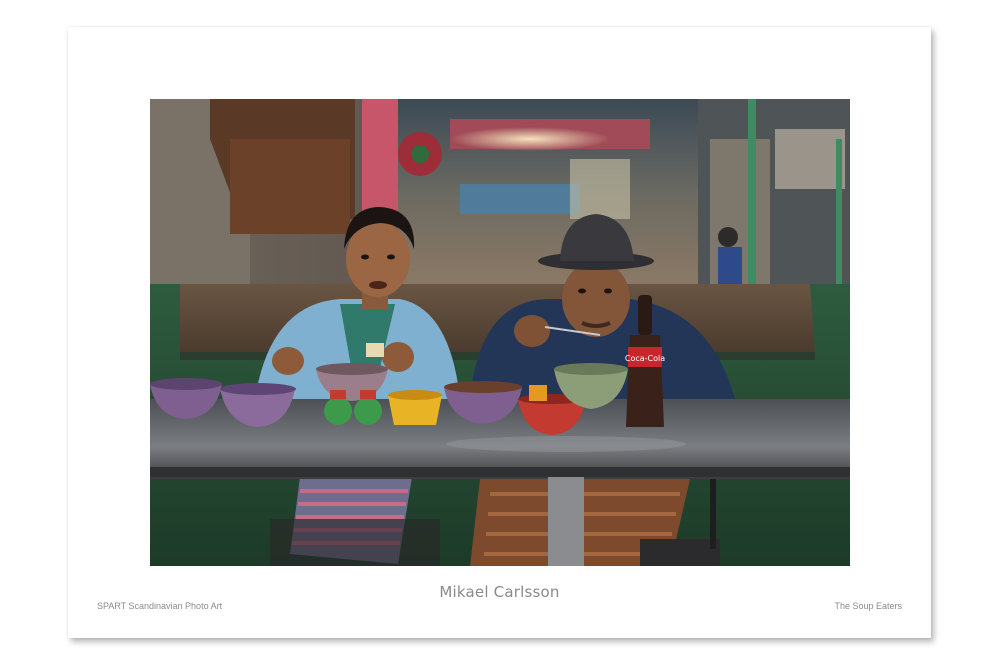  Describe the element at coordinates (645, 358) in the screenshot. I see `bottle-label: Coca-Cola` at that location.